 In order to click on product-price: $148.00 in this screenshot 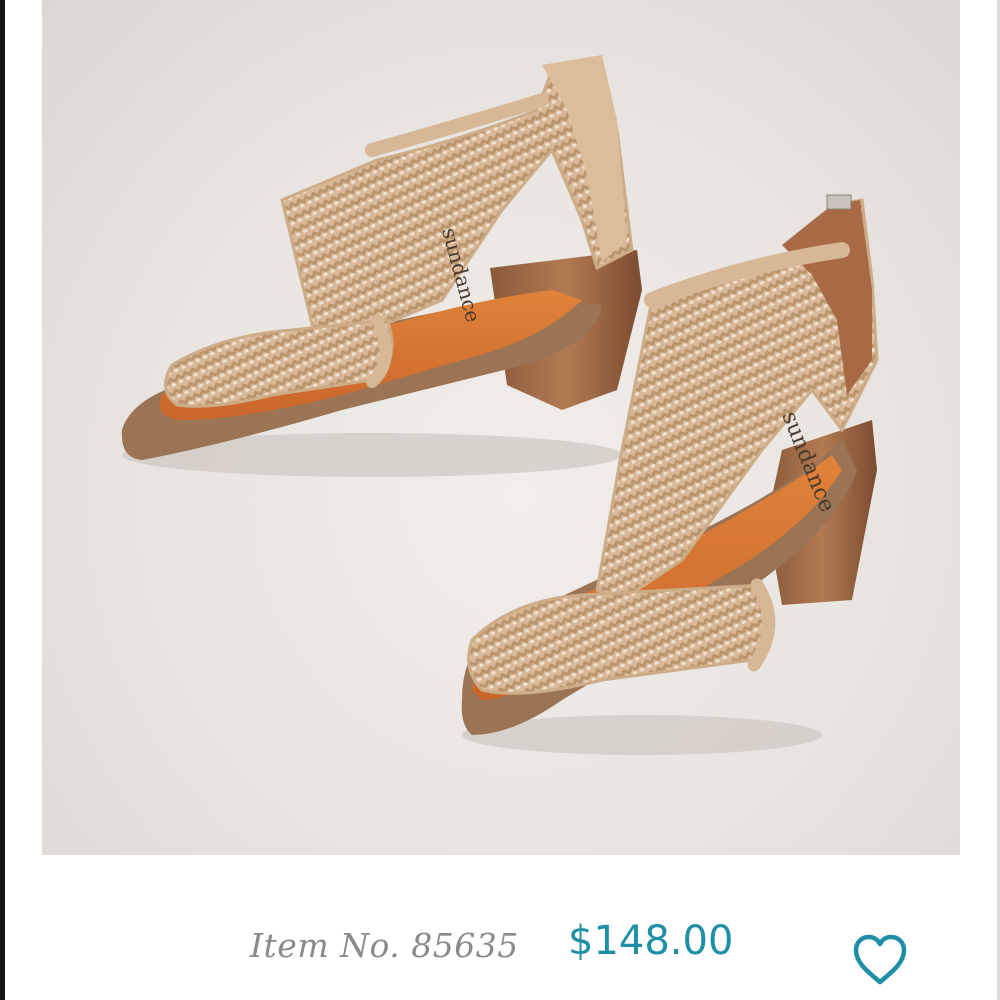, I will do `click(651, 941)`.